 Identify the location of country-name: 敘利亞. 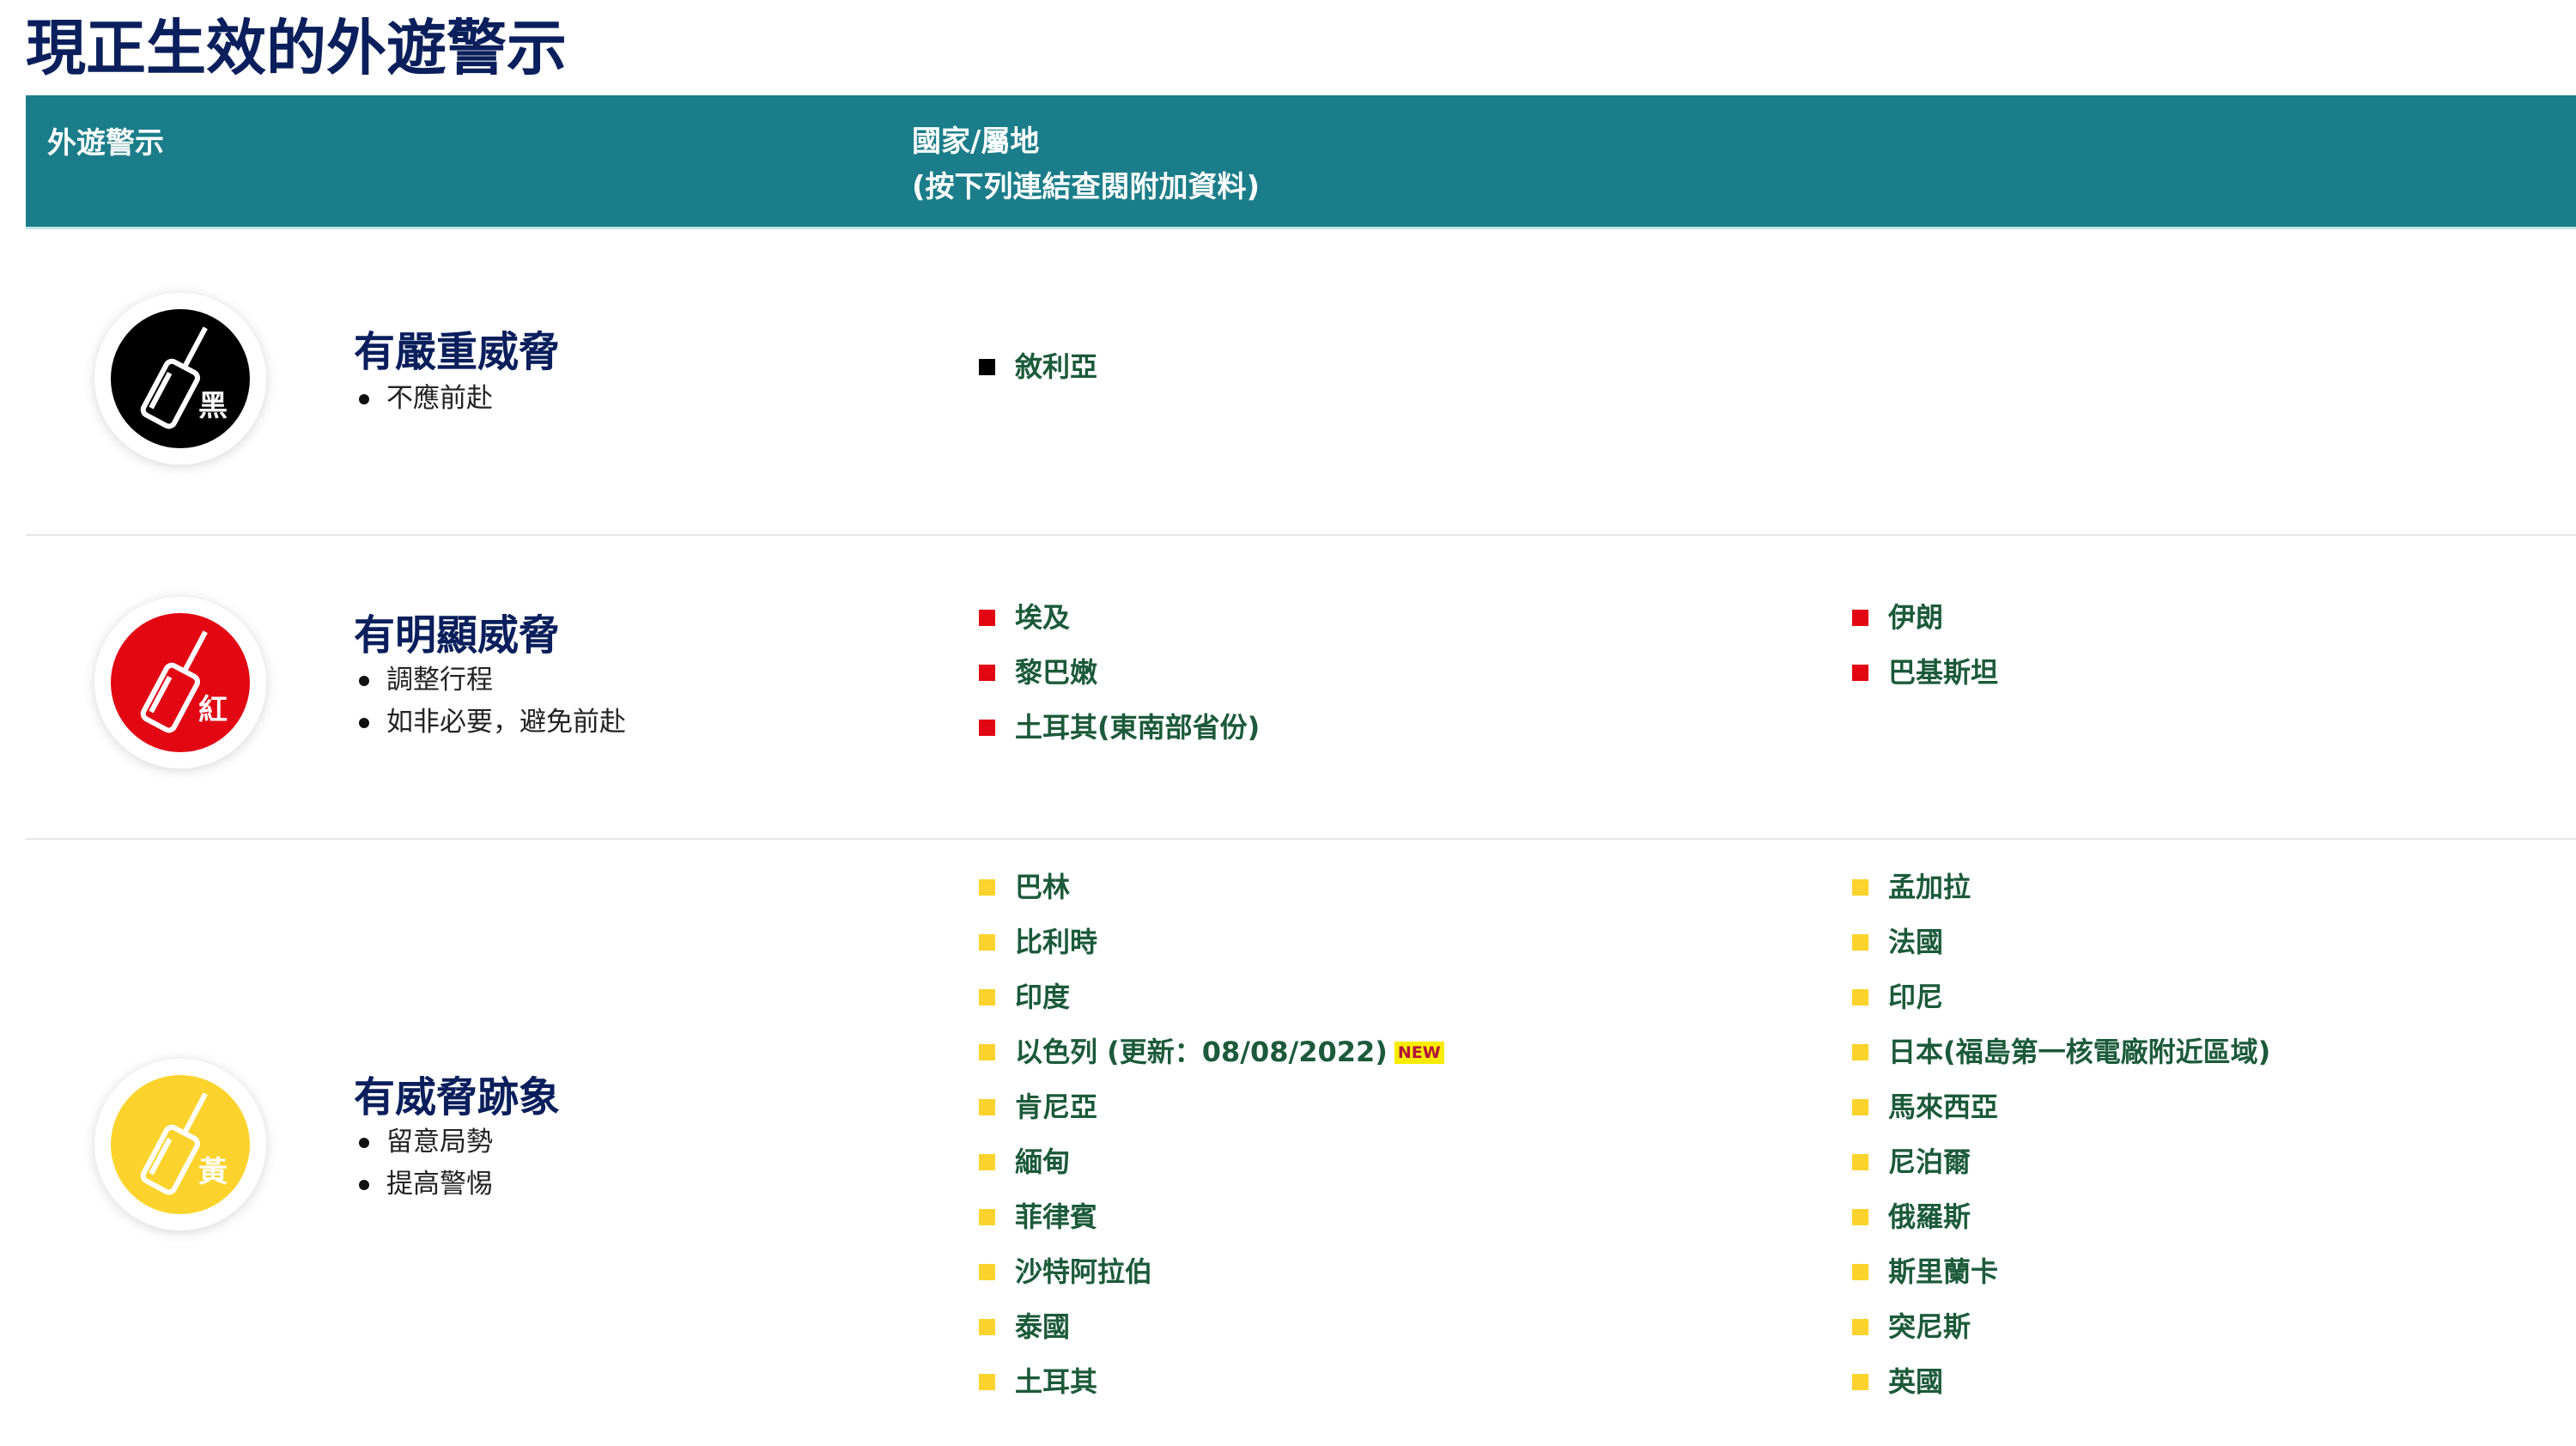
(1056, 367).